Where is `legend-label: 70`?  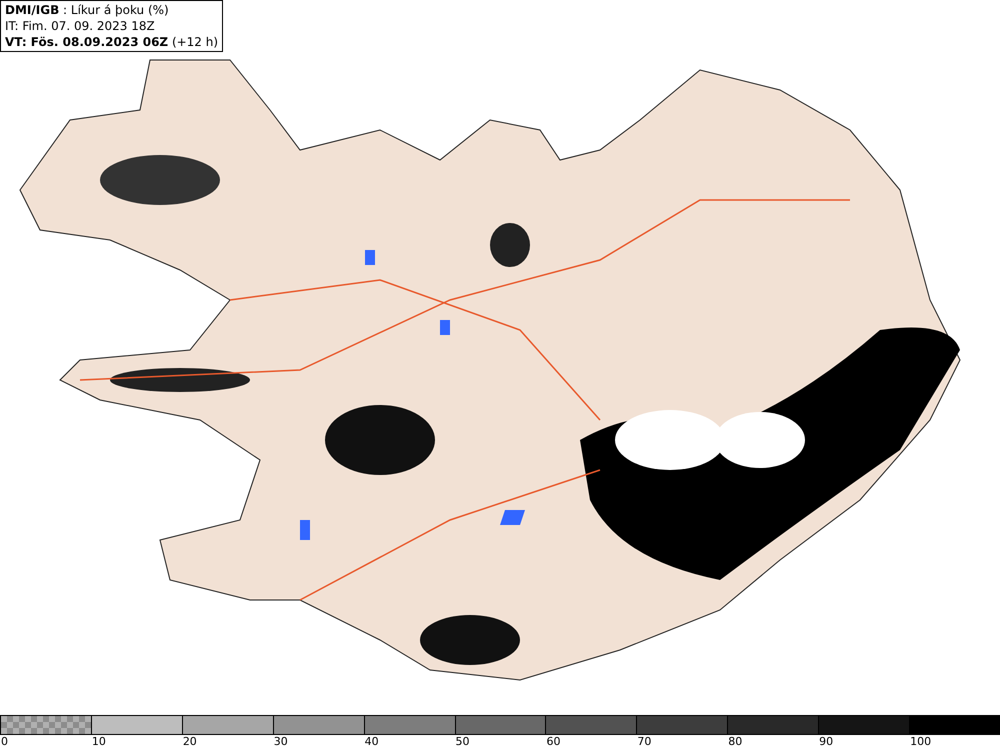 legend-label: 70 is located at coordinates (644, 741).